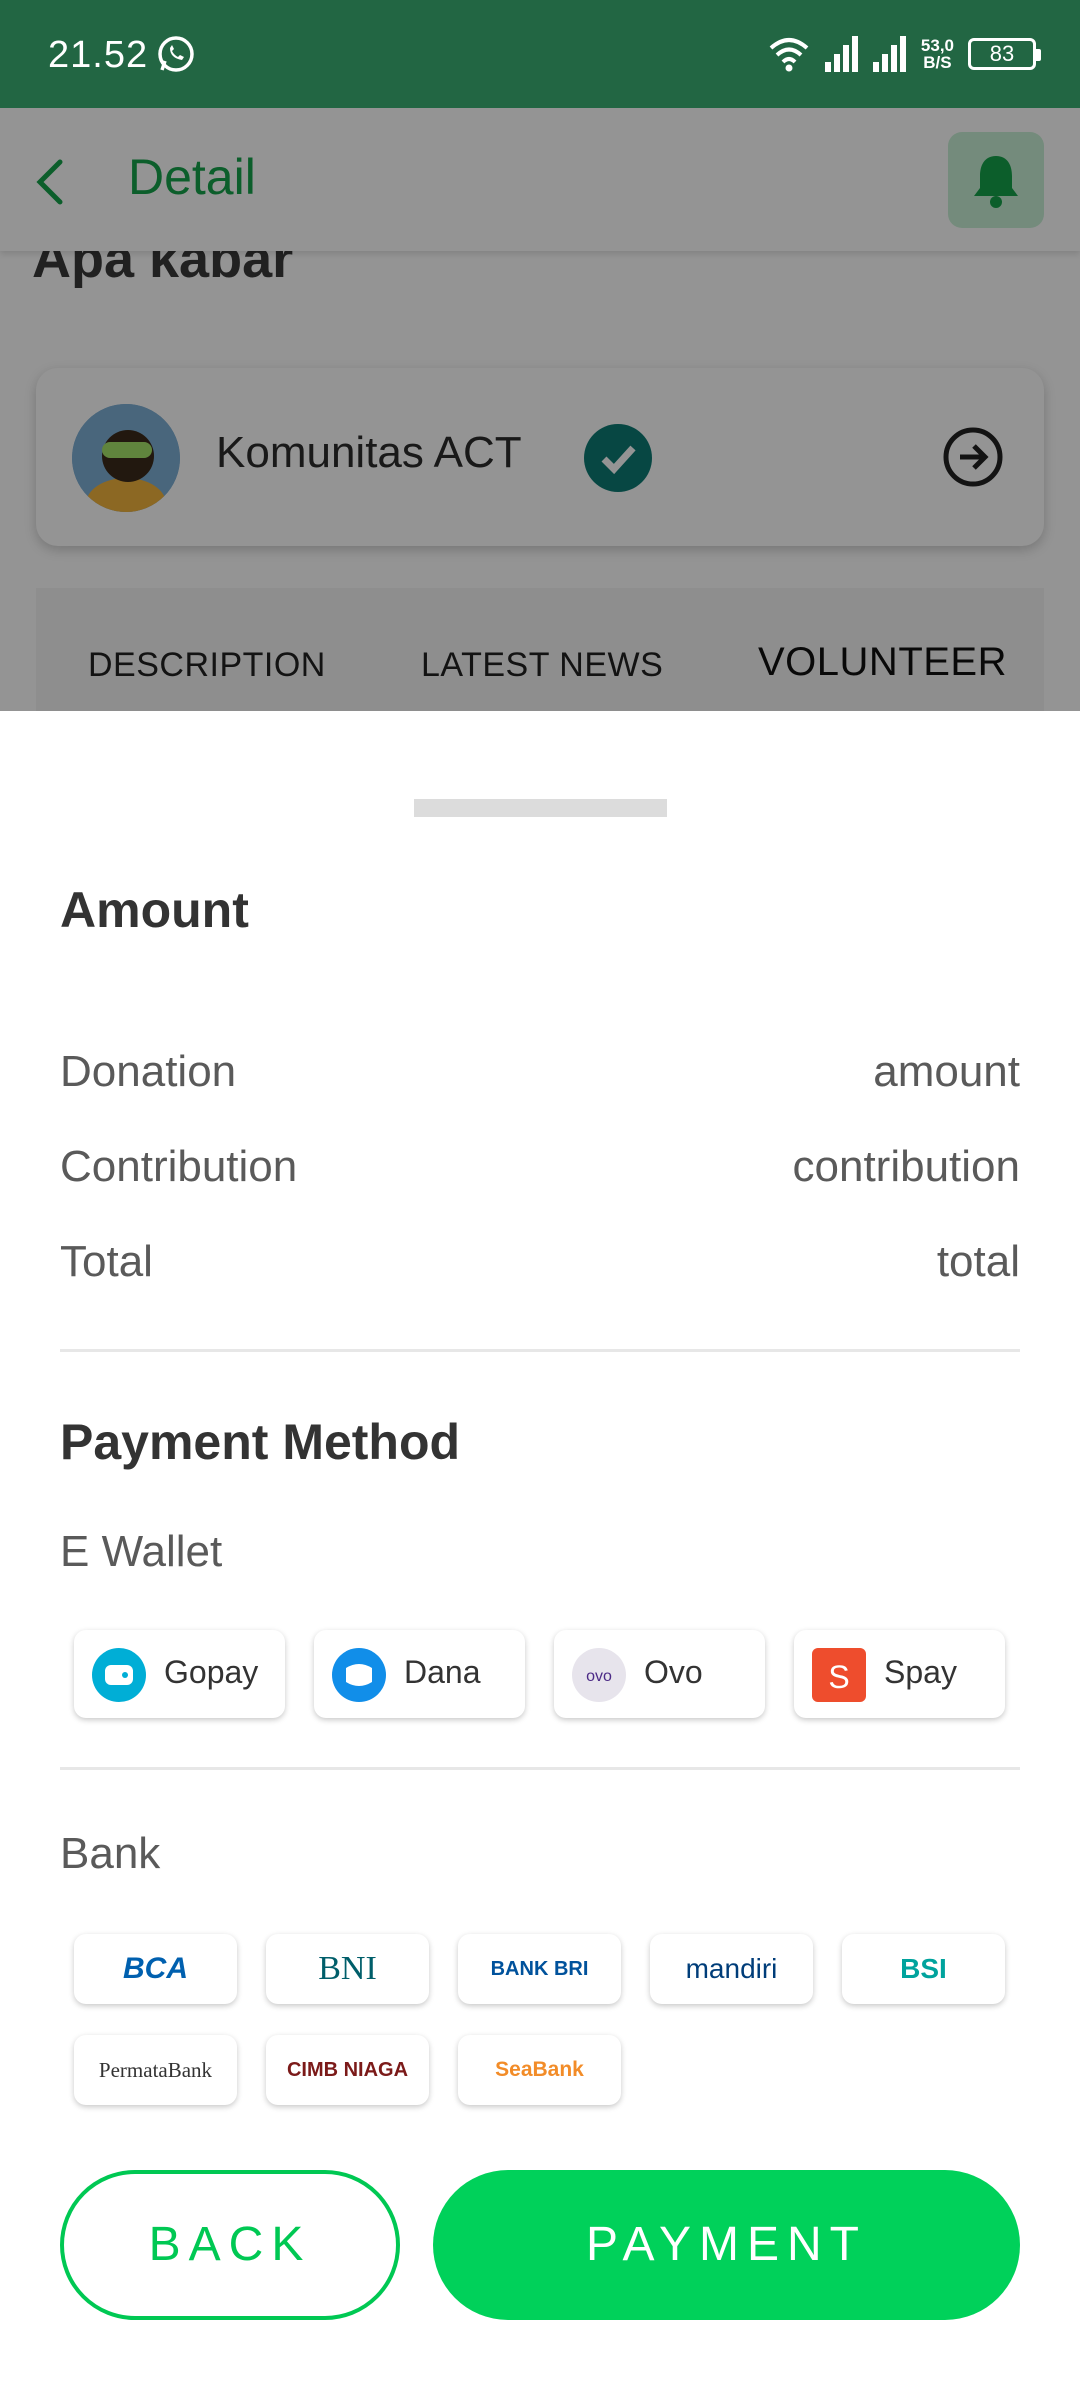 Image resolution: width=1080 pixels, height=2399 pixels. Describe the element at coordinates (946, 1071) in the screenshot. I see `donation-value: amount` at that location.